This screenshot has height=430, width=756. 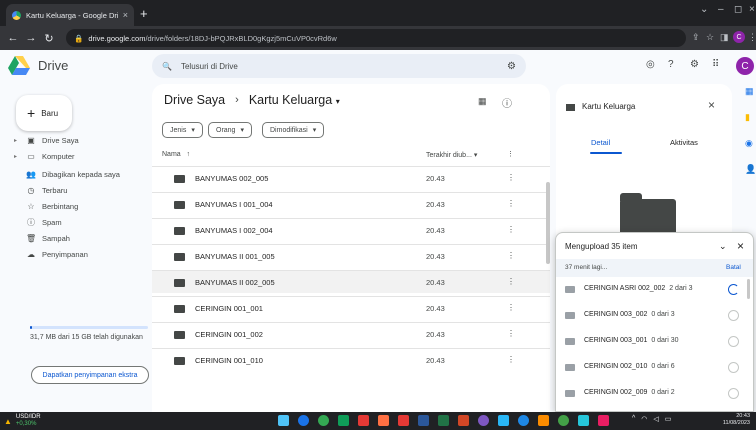 I want to click on upload-item: CERINGIN 002_009 0 dari 2, so click(x=654, y=394).